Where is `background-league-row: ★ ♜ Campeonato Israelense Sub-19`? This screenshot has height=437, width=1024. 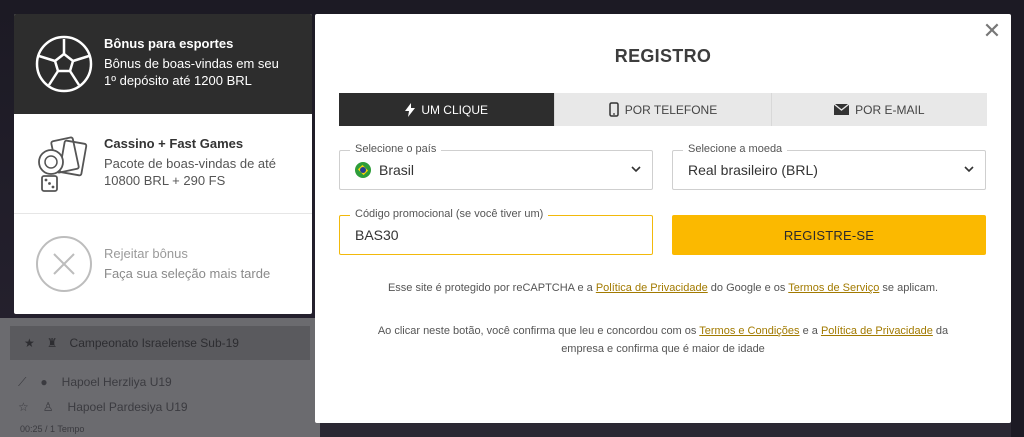
background-league-row: ★ ♜ Campeonato Israelense Sub-19 is located at coordinates (160, 343).